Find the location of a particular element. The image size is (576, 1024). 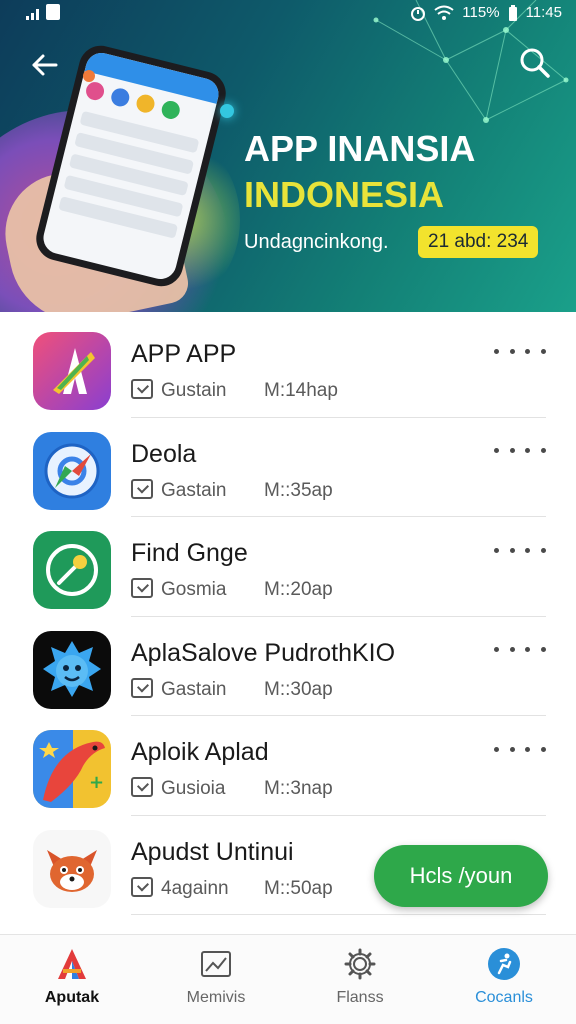

app-size: M::20ap is located at coordinates (298, 589).